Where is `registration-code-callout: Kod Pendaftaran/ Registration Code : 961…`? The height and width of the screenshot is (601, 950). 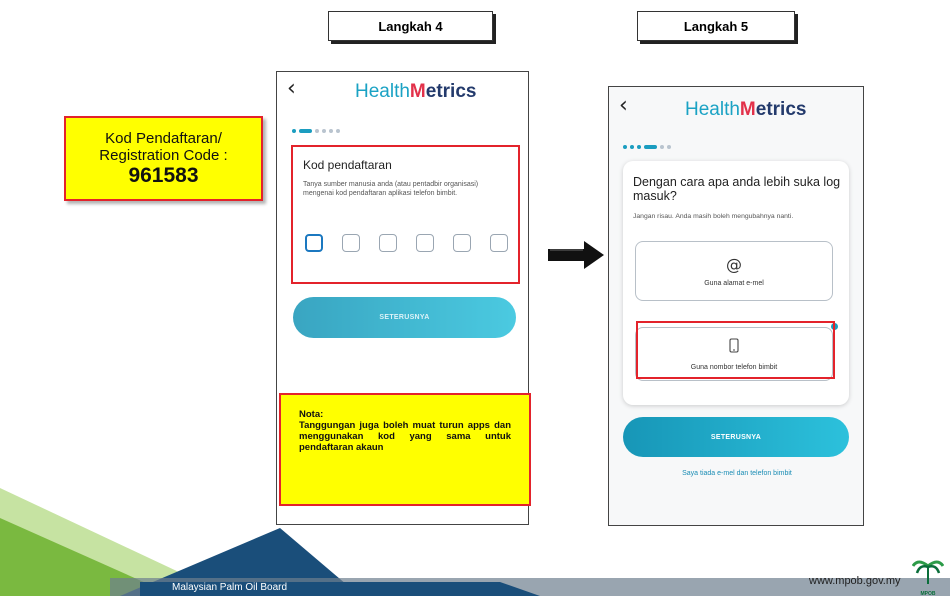
registration-code-callout: Kod Pendaftaran/ Registration Code : 961… is located at coordinates (163, 158).